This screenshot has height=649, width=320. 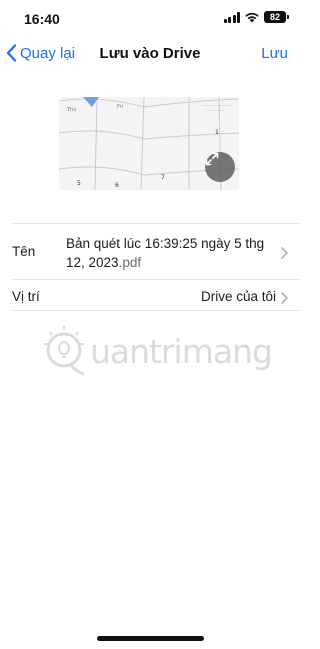 I want to click on signal-icon, so click(x=231, y=17).